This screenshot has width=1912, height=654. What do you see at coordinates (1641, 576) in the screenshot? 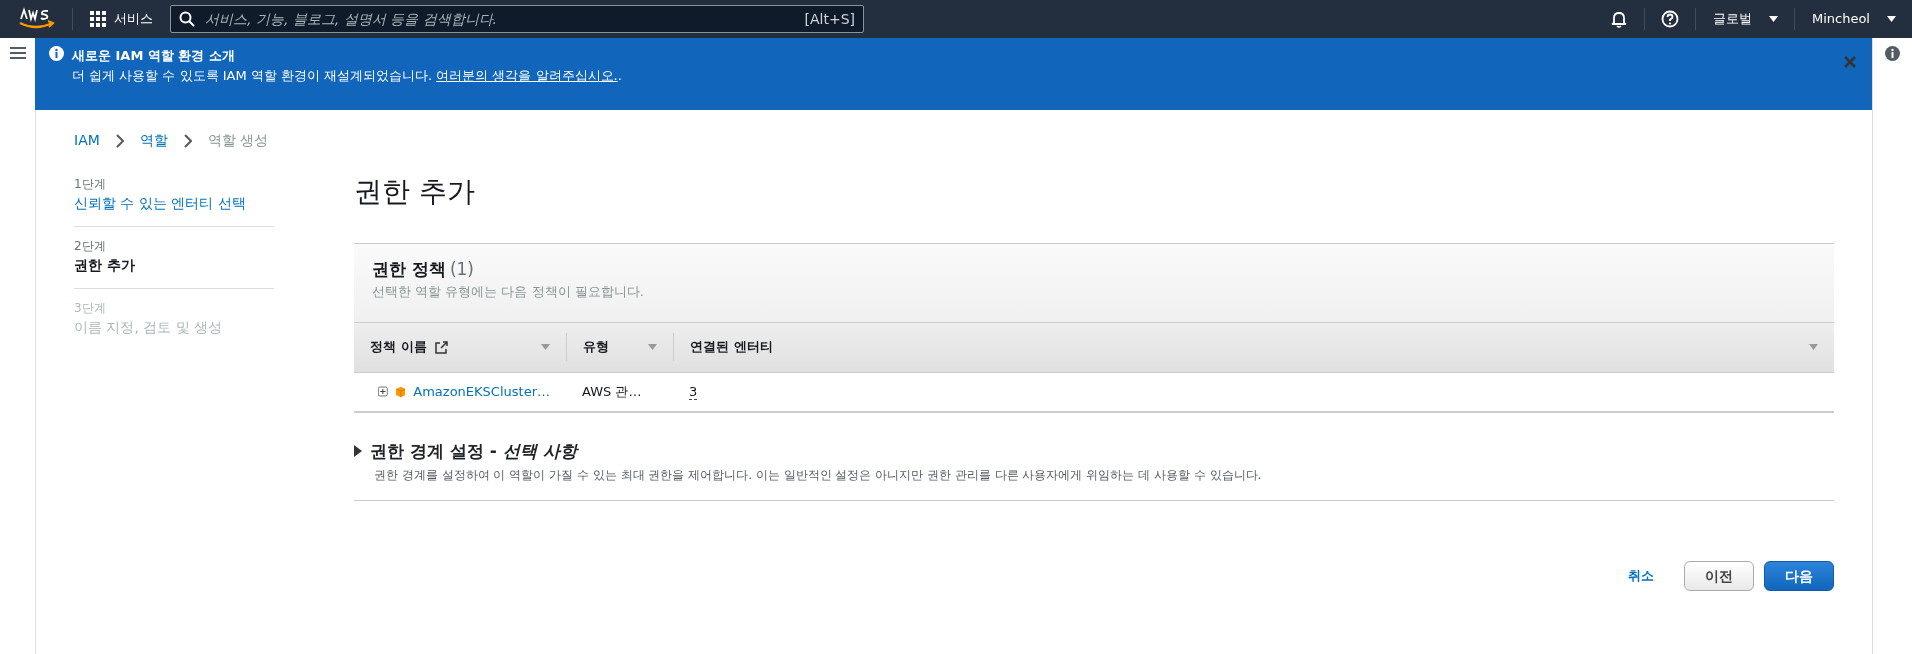
I see `cancel-link: 취소` at bounding box center [1641, 576].